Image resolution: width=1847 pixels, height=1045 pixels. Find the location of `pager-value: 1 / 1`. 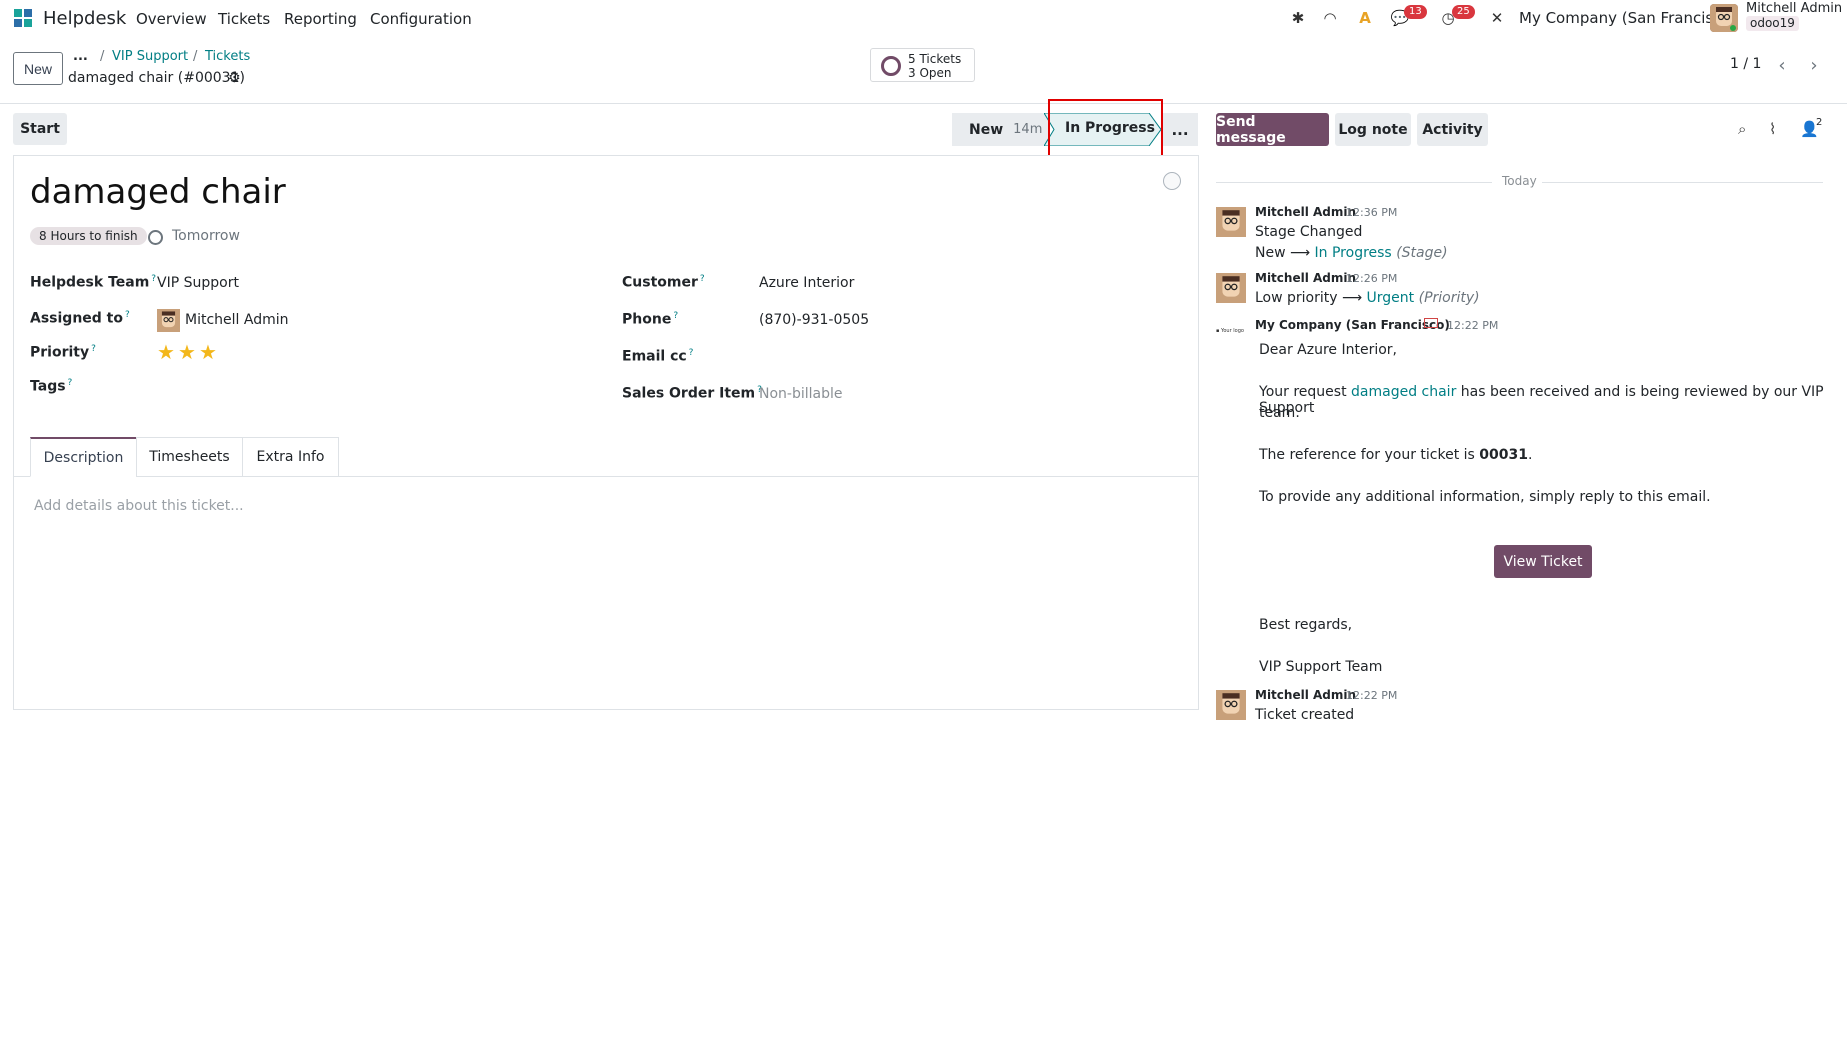

pager-value: 1 / 1 is located at coordinates (1745, 64).